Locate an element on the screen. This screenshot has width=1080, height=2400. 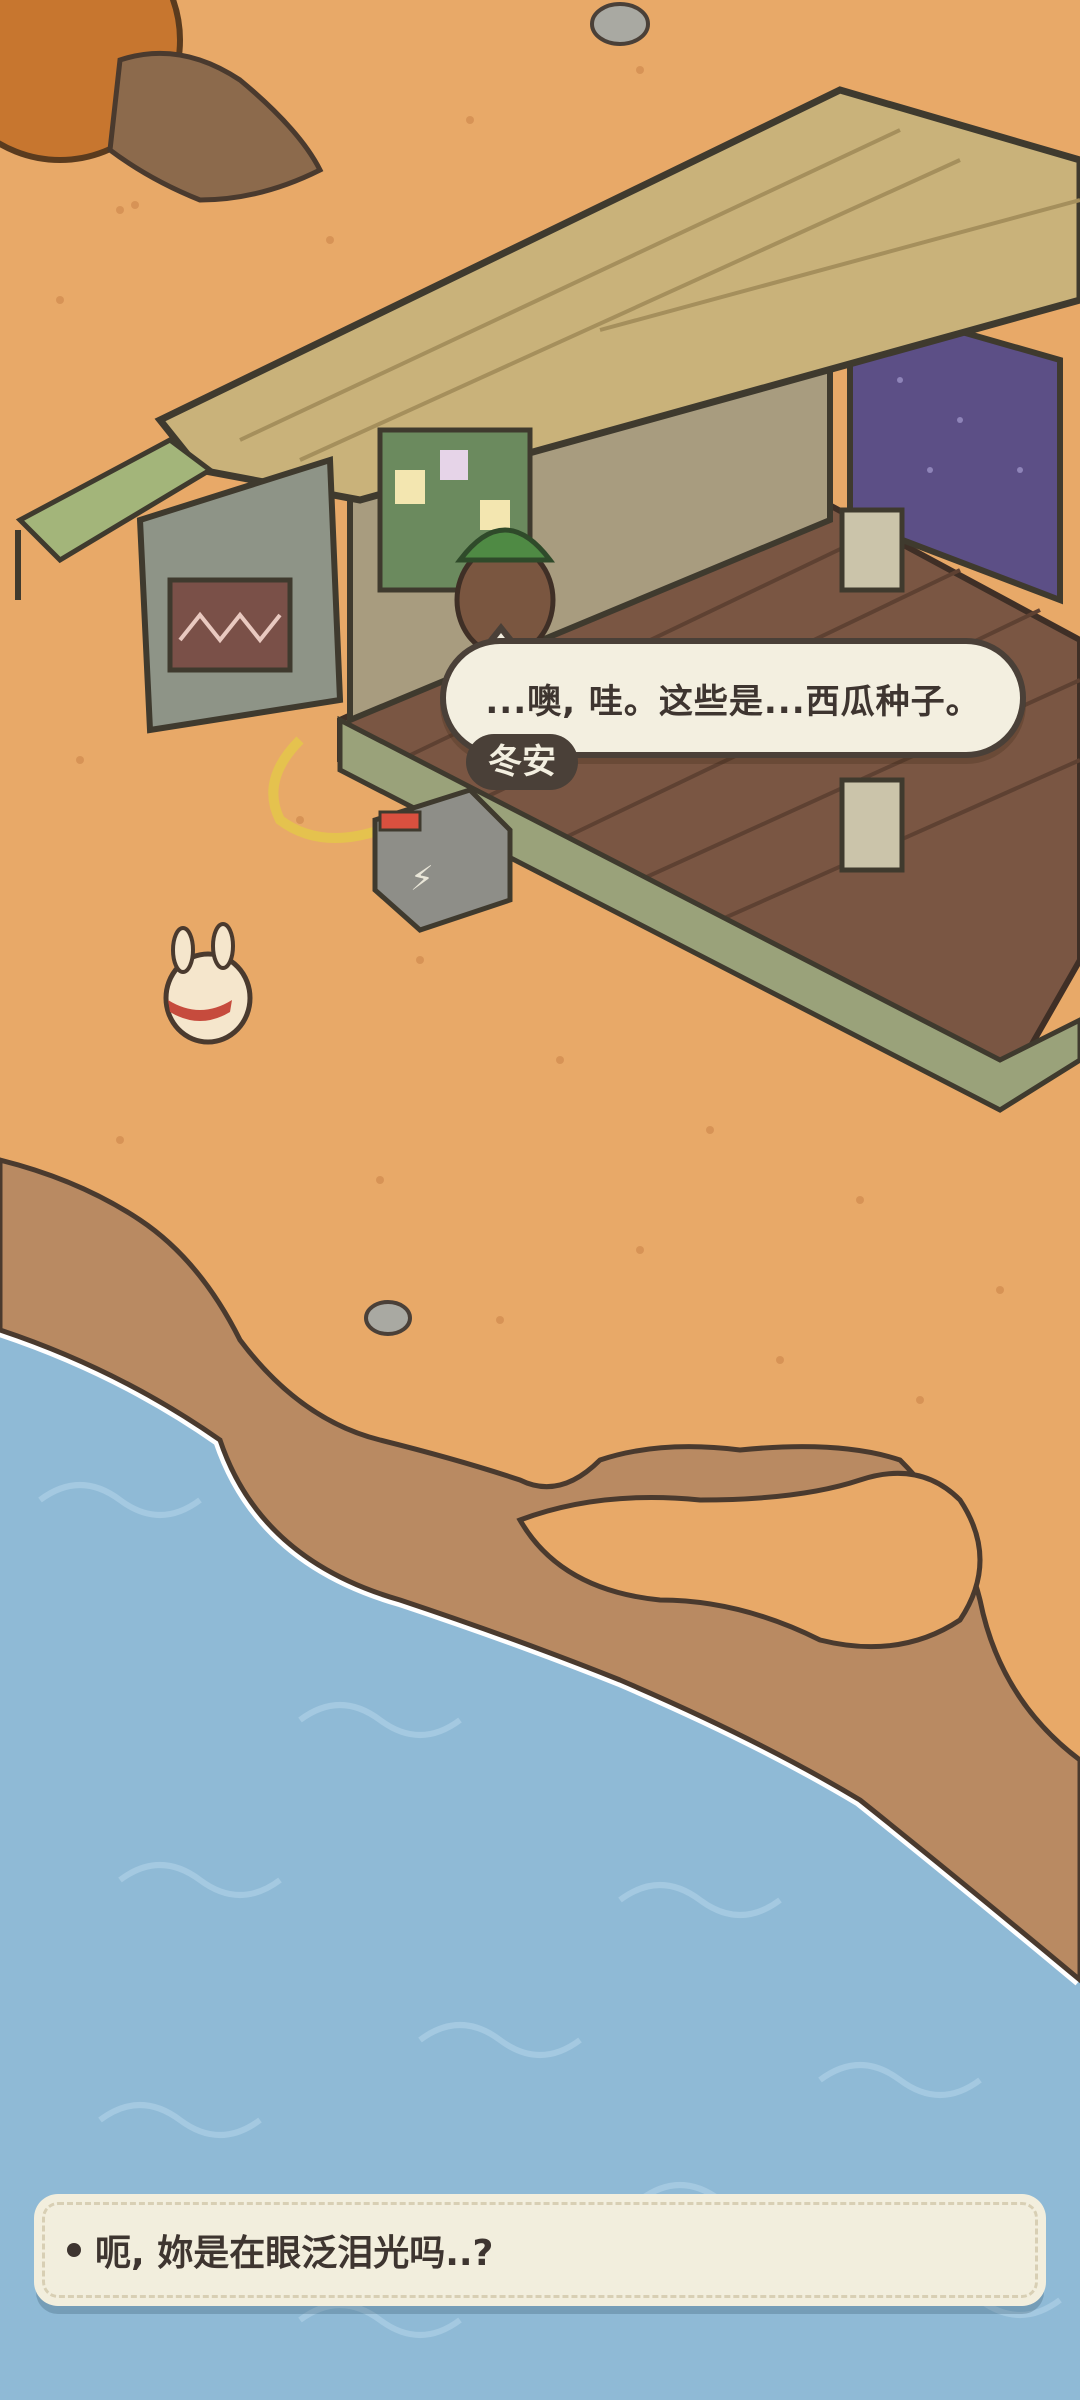
choice-text: 呃, 妳是在眼泛泪光吗..? is located at coordinates (294, 2253).